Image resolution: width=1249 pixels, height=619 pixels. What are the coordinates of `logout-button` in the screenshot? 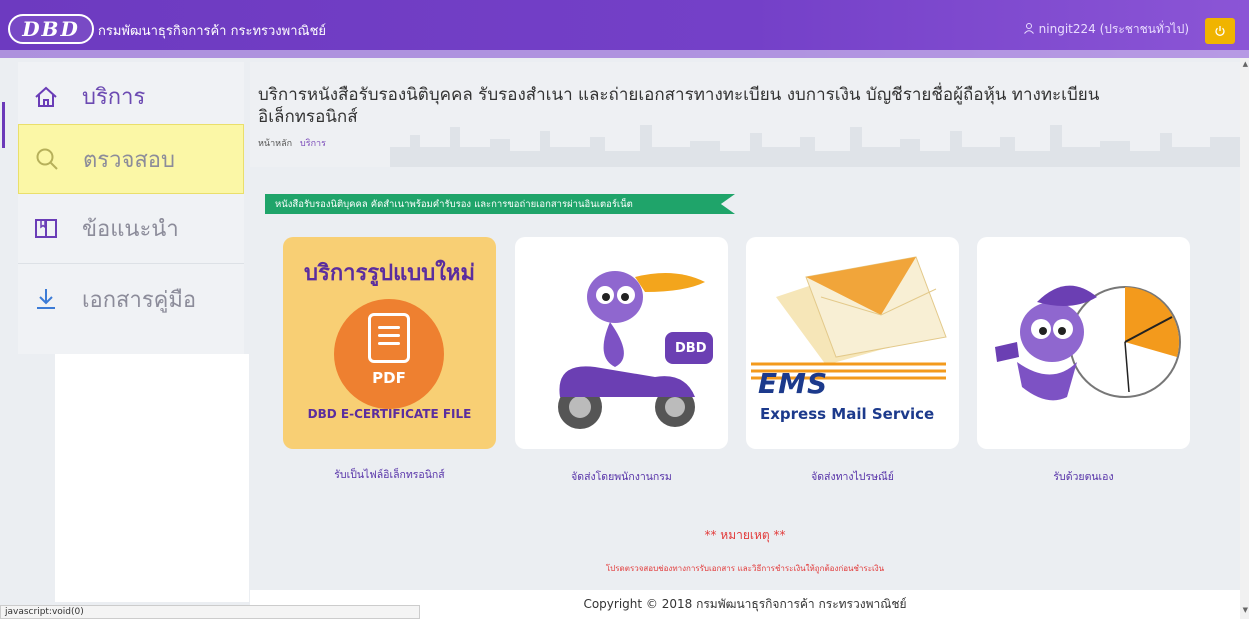 It's located at (1220, 31).